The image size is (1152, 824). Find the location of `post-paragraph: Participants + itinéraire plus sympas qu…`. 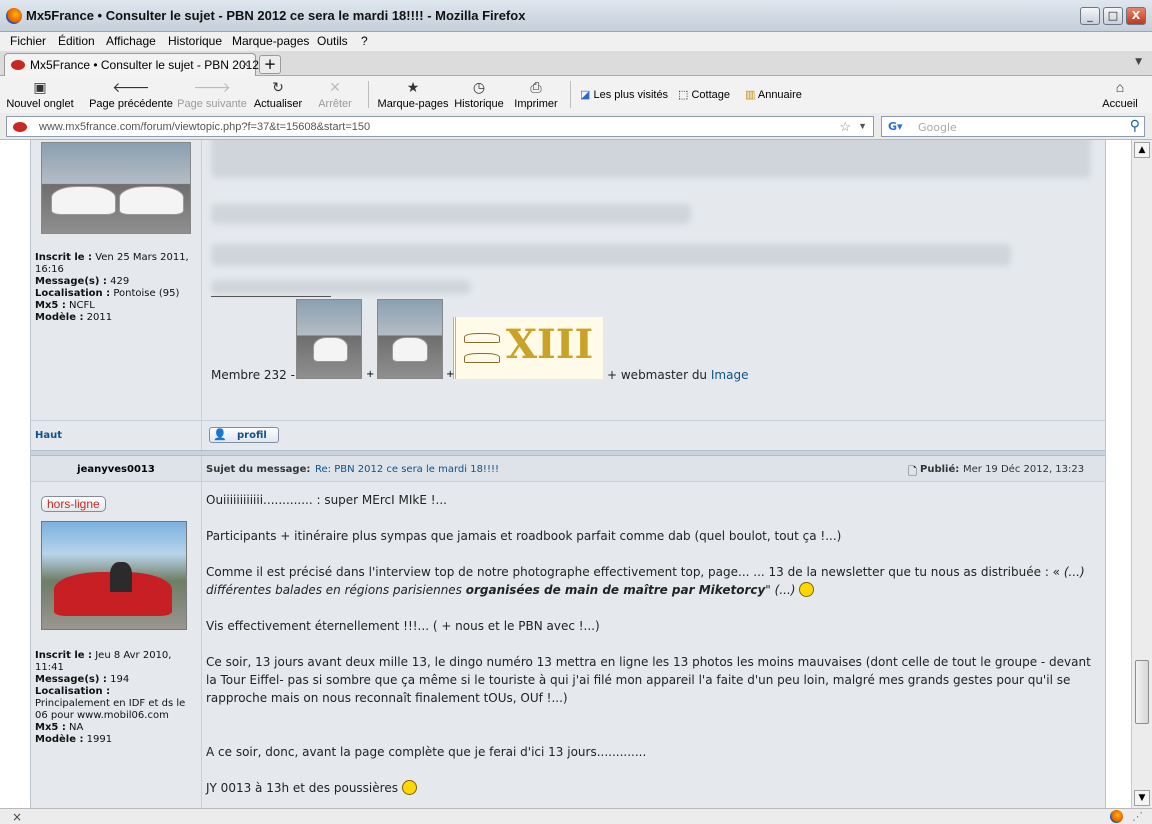

post-paragraph: Participants + itinéraire plus sympas qu… is located at coordinates (524, 536).